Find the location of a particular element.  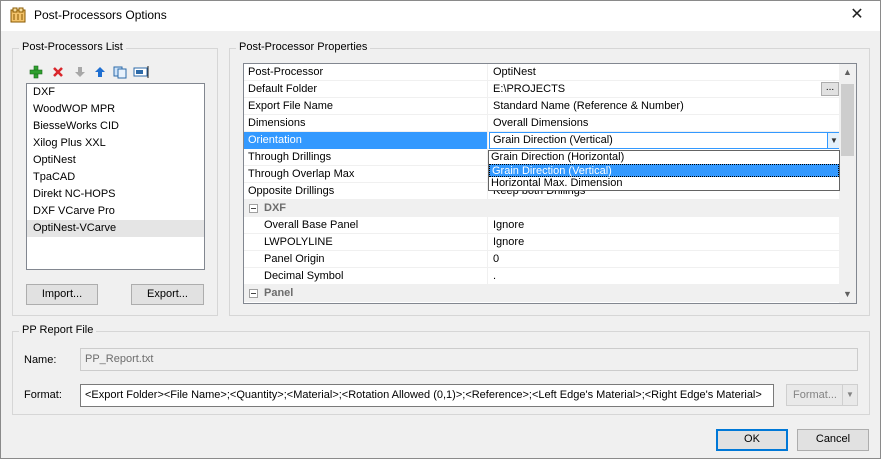

property-row-decimal-symbol: Decimal Symbol . is located at coordinates (542, 276).